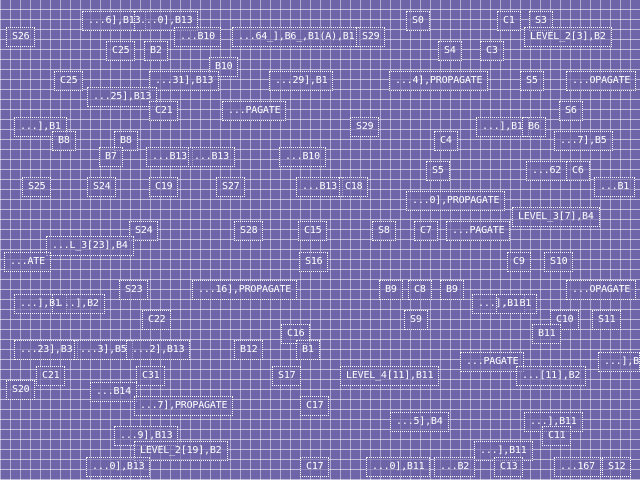 This screenshot has width=640, height=480. Describe the element at coordinates (249, 349) in the screenshot. I see `node-label: B12` at that location.